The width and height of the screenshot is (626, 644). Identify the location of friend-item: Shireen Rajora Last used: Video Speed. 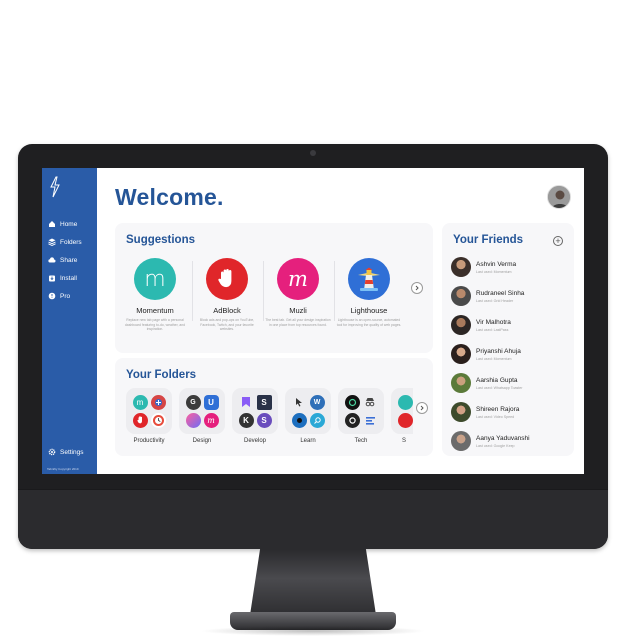
(510, 412).